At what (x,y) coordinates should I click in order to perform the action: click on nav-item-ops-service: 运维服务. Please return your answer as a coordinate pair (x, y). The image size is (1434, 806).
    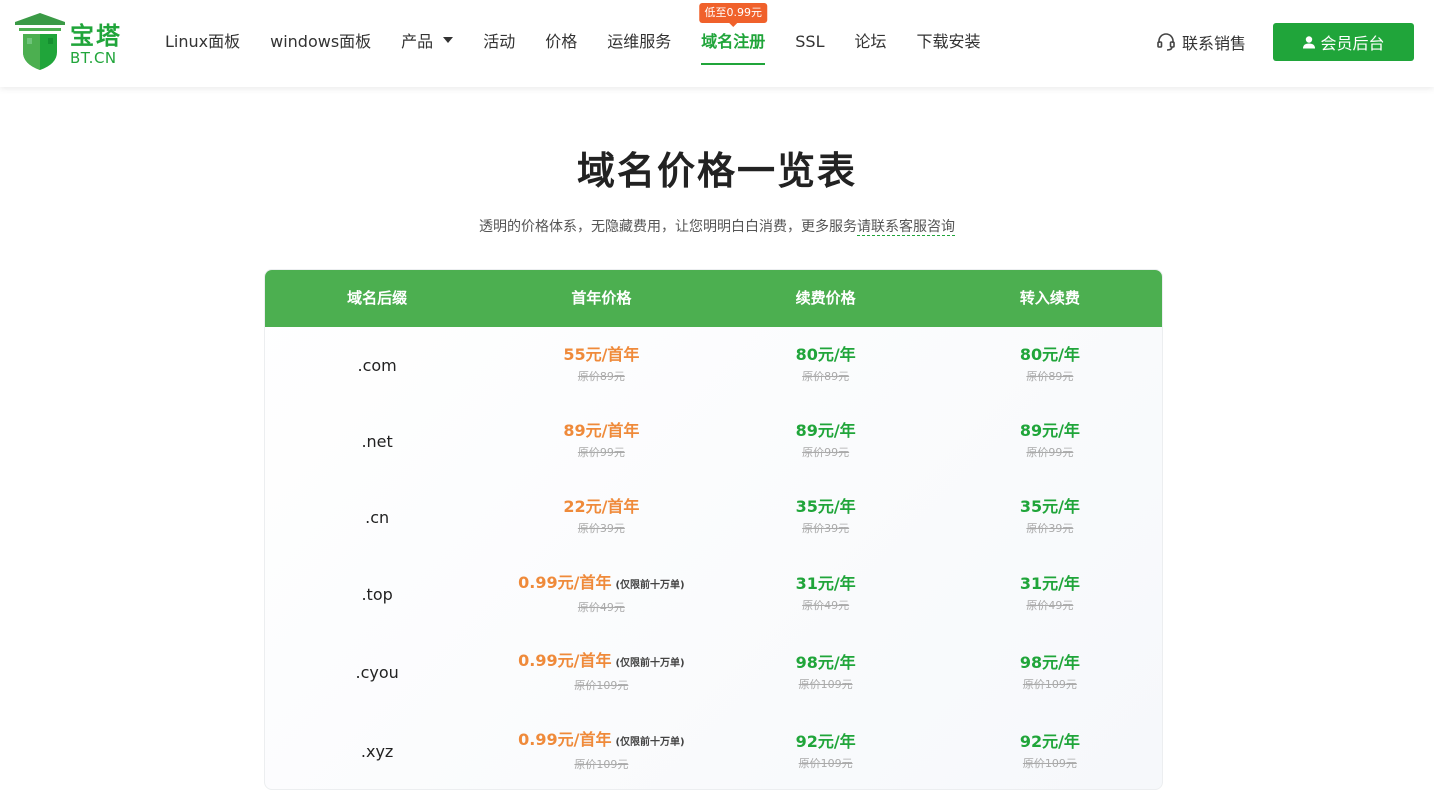
    Looking at the image, I should click on (639, 43).